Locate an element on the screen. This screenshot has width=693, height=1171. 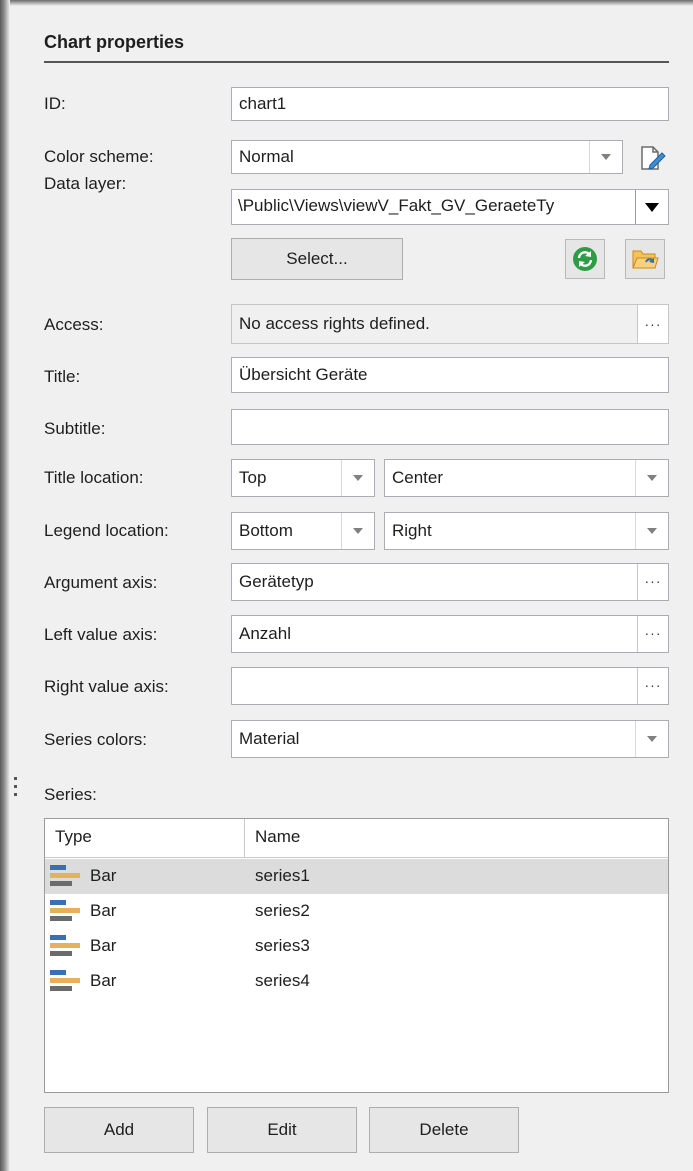
id-value: chart1 is located at coordinates (263, 103).